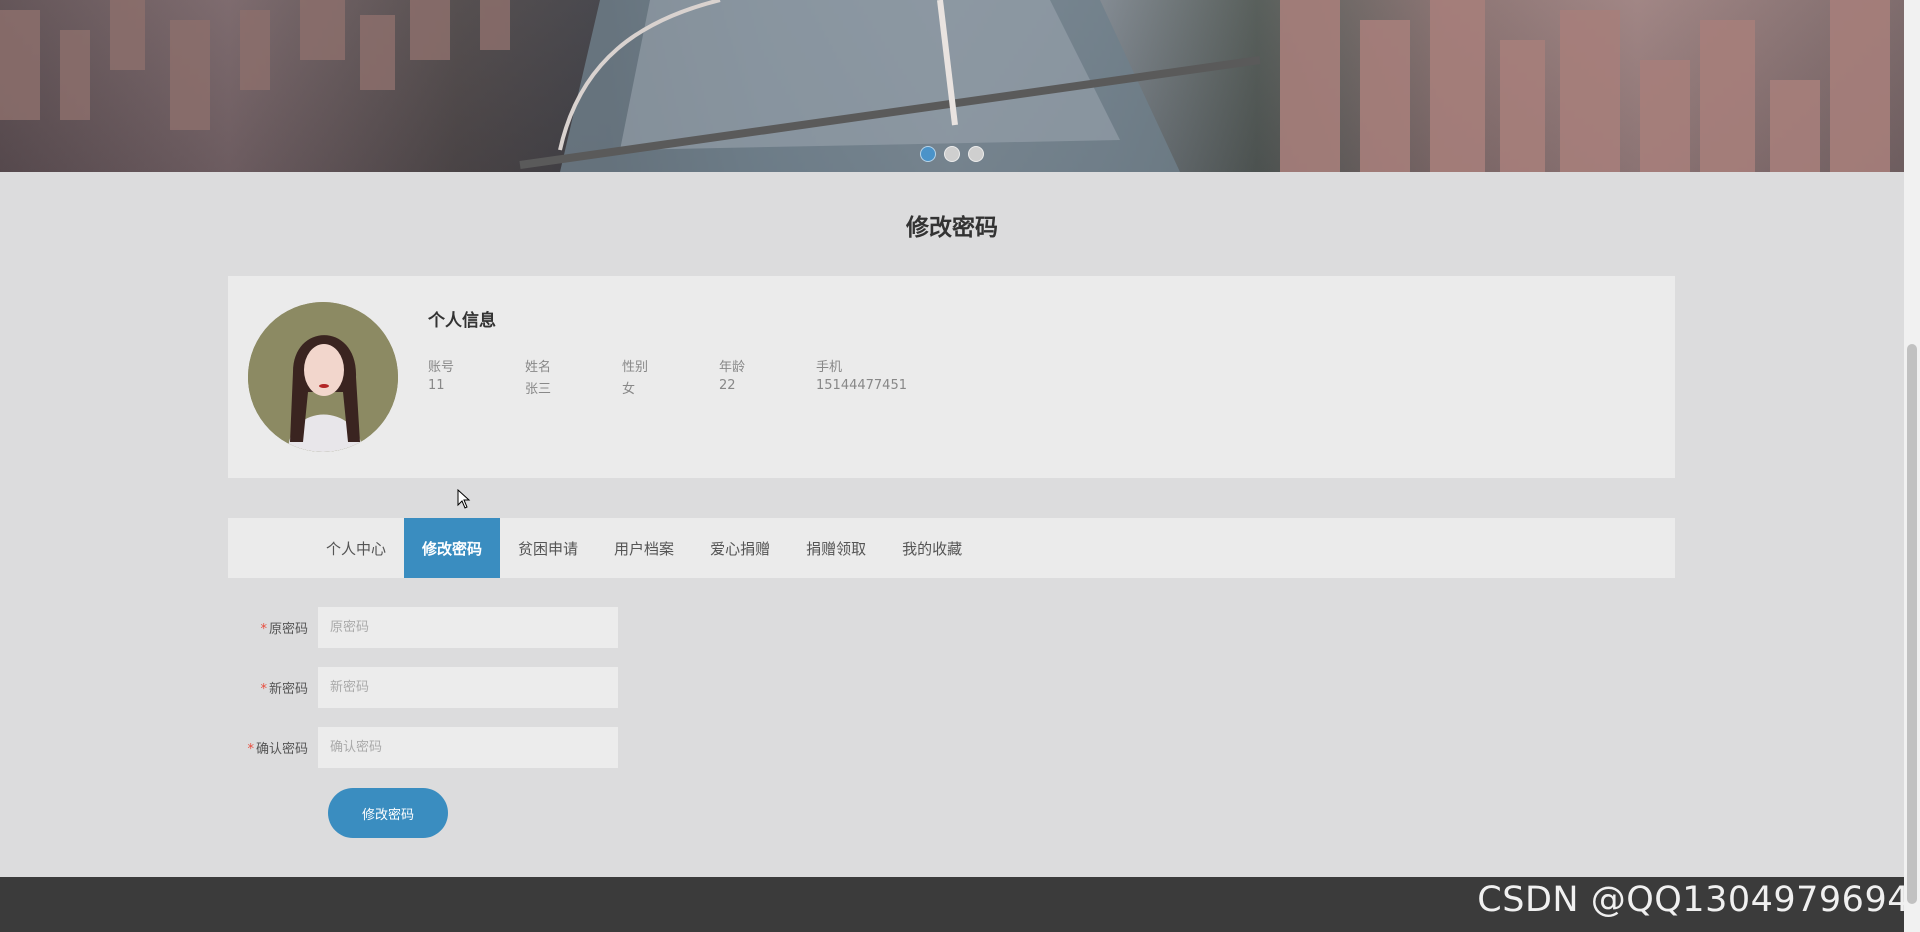 The height and width of the screenshot is (932, 1920). What do you see at coordinates (288, 629) in the screenshot?
I see `label-text: 原密码` at bounding box center [288, 629].